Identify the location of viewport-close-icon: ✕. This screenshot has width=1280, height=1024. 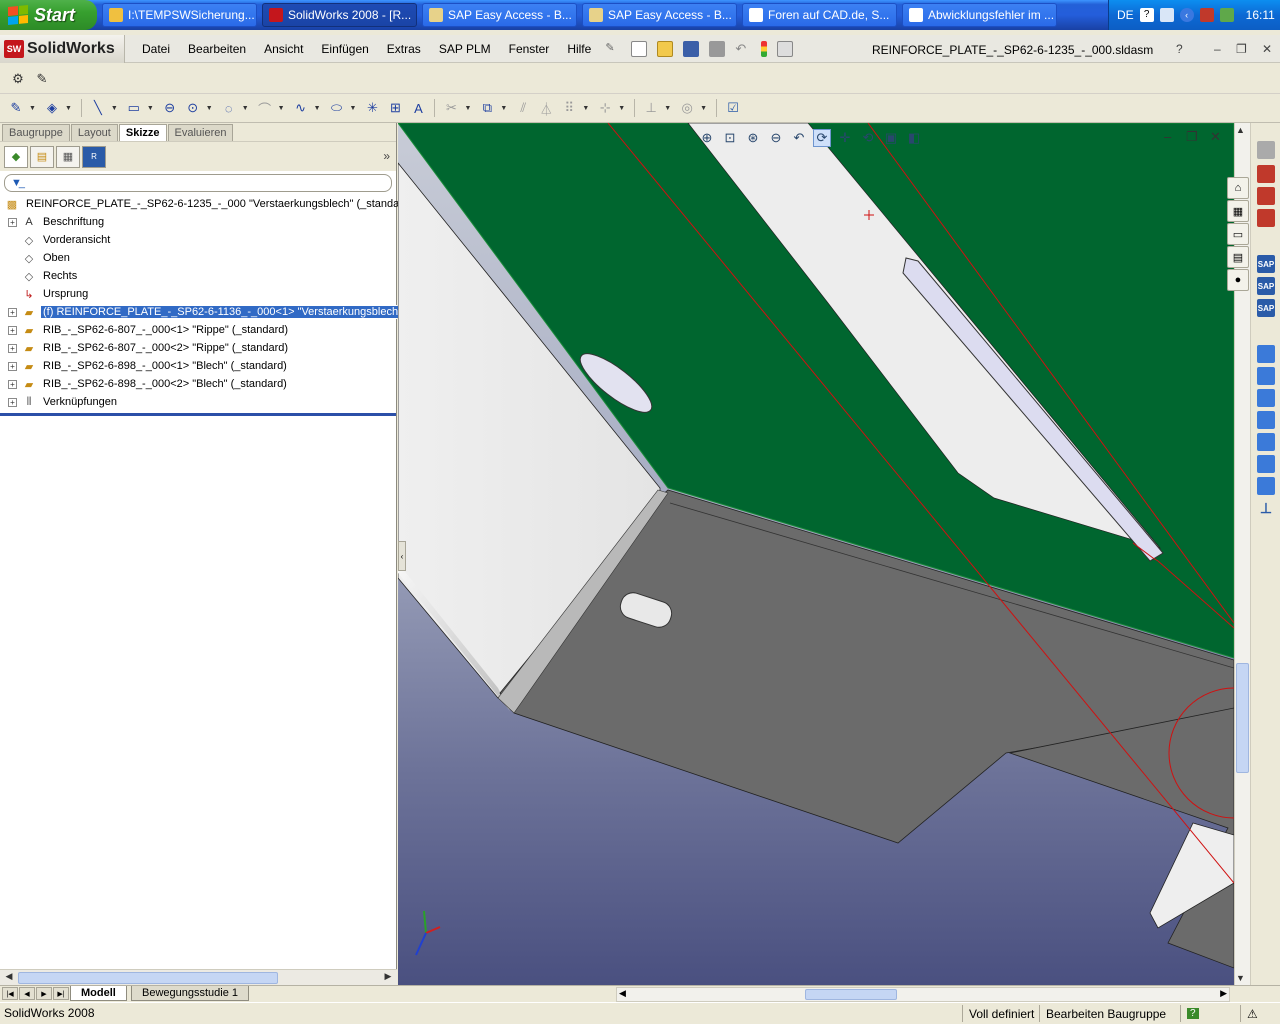
(1215, 137).